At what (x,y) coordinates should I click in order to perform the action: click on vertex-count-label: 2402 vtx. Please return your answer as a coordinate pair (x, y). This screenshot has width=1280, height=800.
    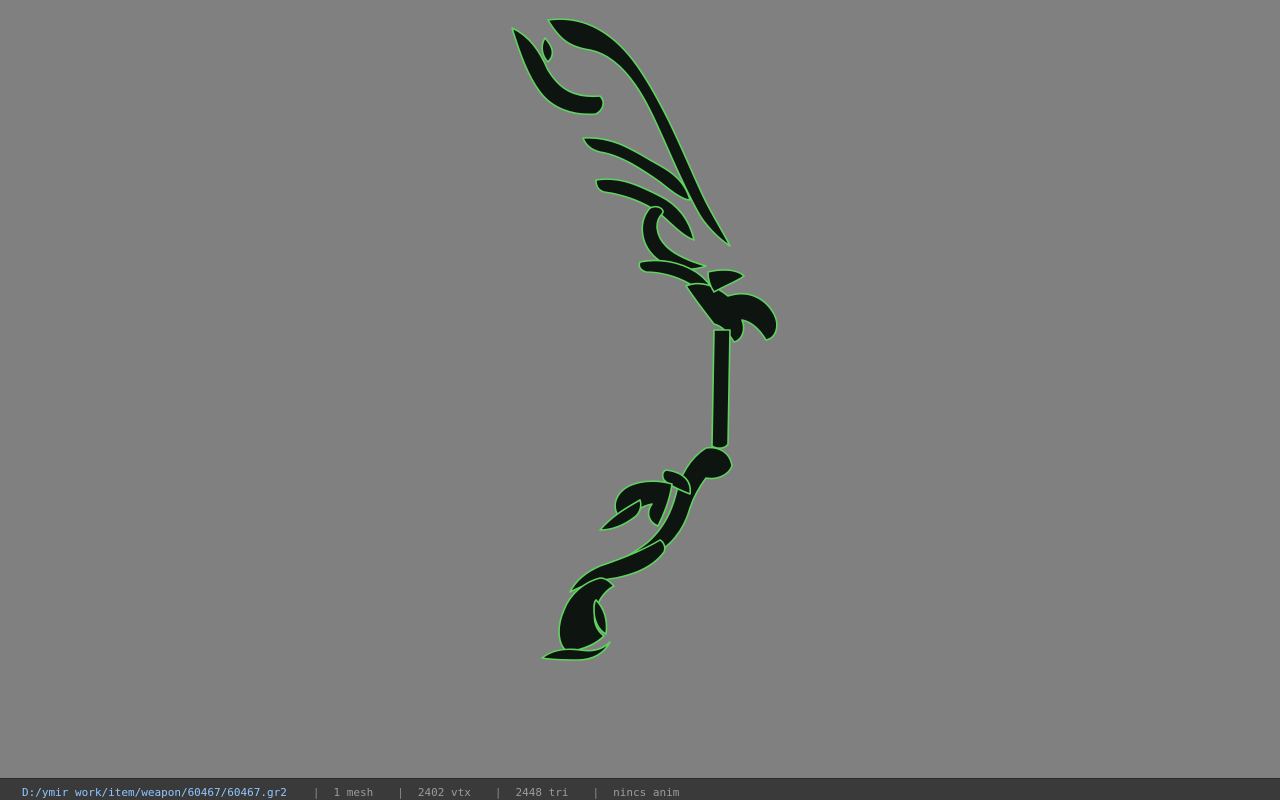
    Looking at the image, I should click on (444, 792).